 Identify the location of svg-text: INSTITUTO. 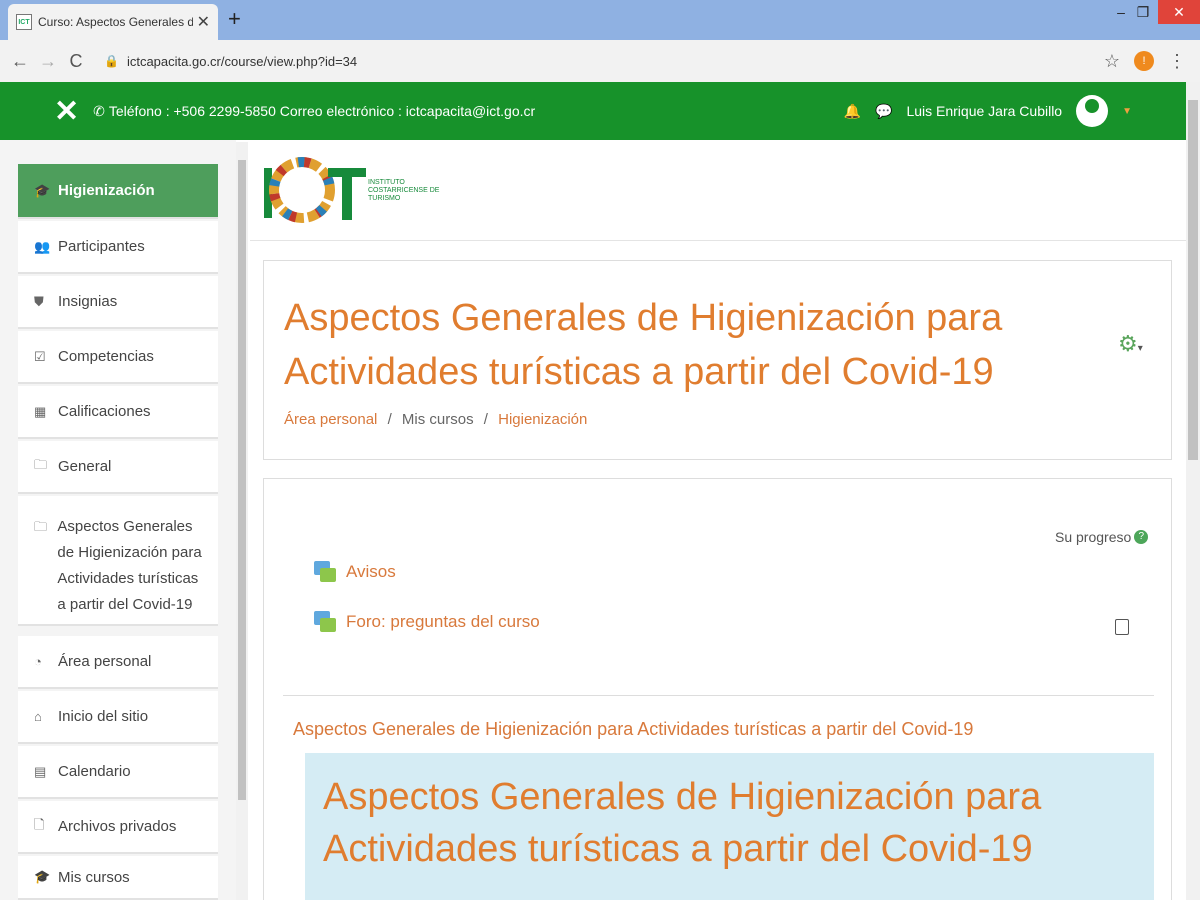
(386, 182).